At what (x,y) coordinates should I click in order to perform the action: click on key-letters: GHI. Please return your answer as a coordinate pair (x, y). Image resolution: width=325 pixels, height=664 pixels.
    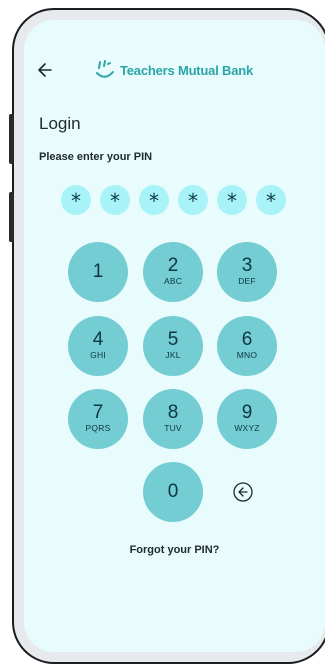
    Looking at the image, I should click on (98, 355).